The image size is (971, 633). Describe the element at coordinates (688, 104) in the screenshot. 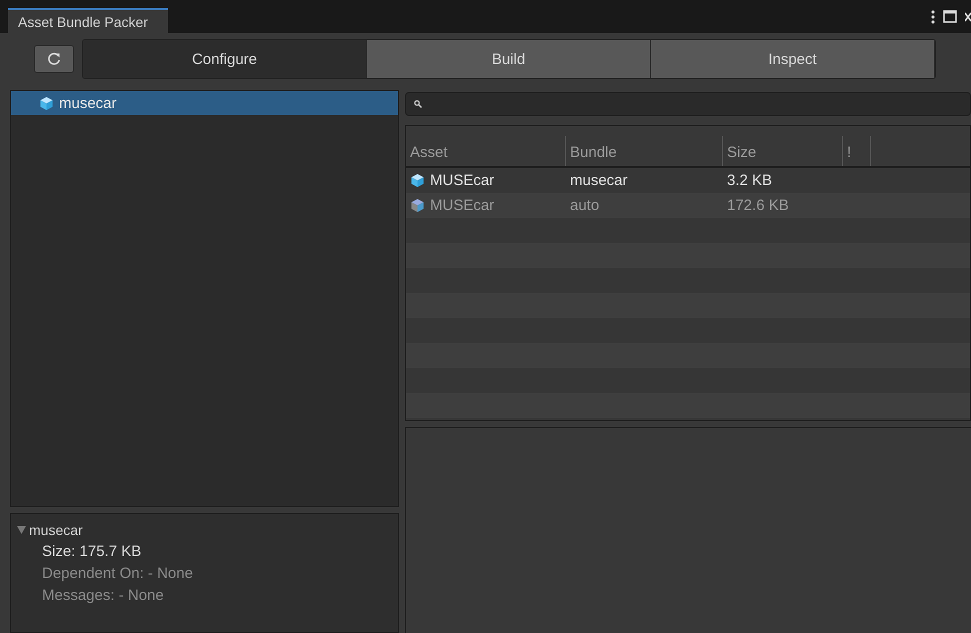

I see `search-field` at that location.